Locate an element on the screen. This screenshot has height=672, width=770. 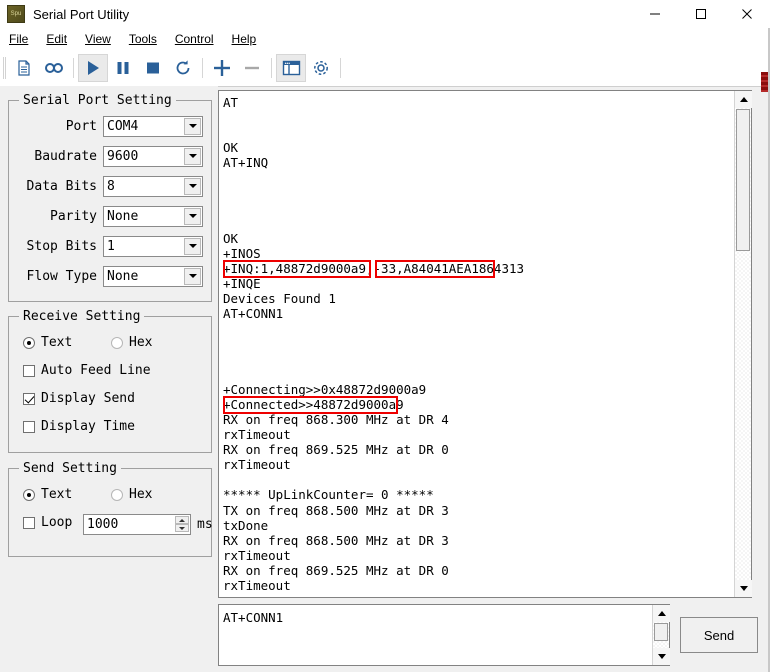
parity-value: None is located at coordinates (123, 216).